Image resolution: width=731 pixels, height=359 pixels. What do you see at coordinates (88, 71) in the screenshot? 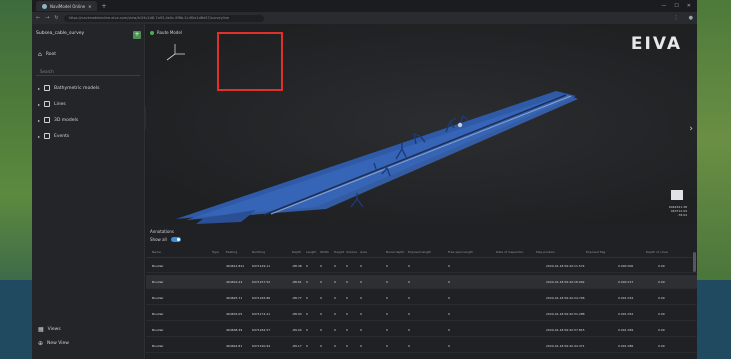
I see `search-input: Search` at bounding box center [88, 71].